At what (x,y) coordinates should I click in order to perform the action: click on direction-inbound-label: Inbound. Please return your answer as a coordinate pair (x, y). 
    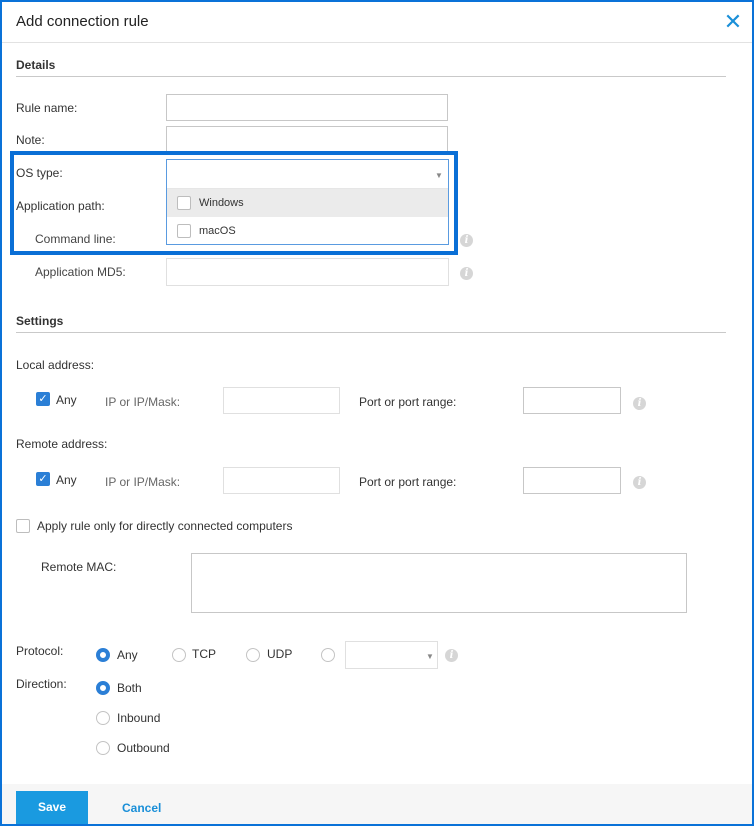
    Looking at the image, I should click on (139, 718).